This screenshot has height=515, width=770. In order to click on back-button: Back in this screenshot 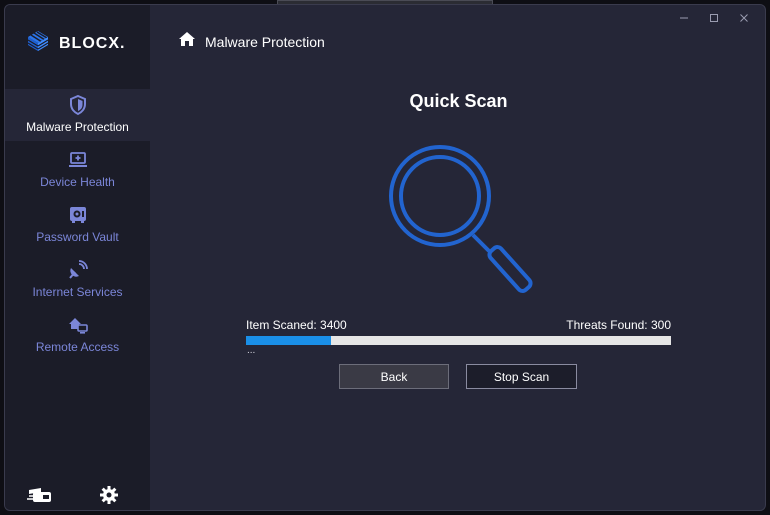, I will do `click(394, 376)`.